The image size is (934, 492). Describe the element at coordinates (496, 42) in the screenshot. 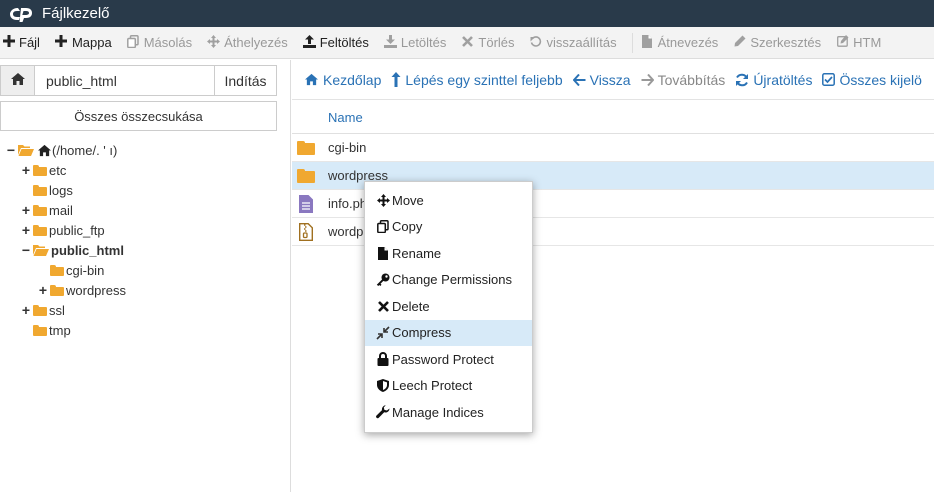

I see `toolbar-label: Törlés` at that location.